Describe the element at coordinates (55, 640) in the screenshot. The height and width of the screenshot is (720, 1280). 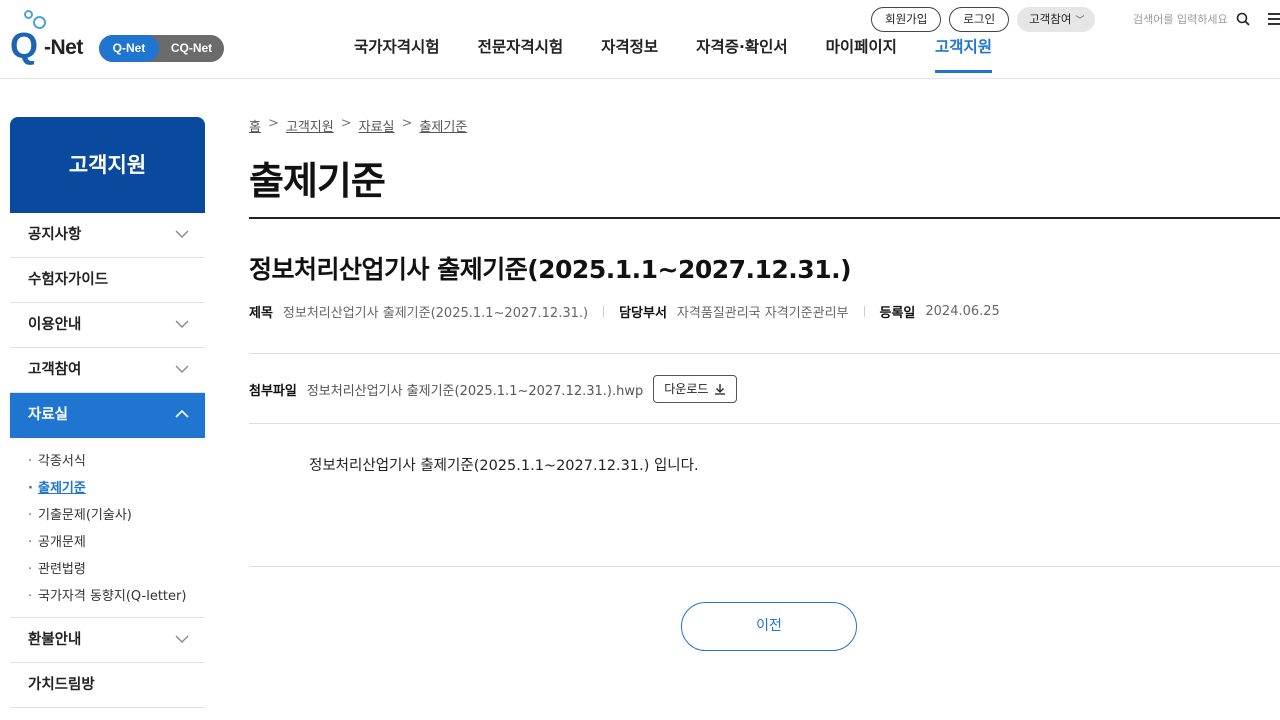
I see `sidebar-item-label: 환불안내` at that location.